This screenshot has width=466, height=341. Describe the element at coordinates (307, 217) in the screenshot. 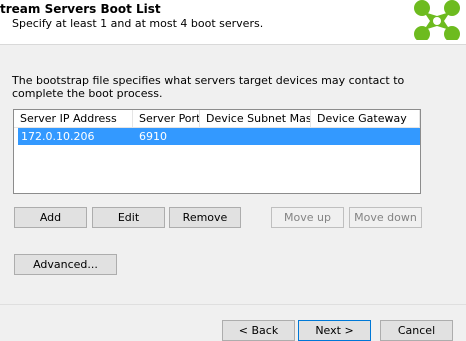

I see `move-up-button: Move up` at that location.